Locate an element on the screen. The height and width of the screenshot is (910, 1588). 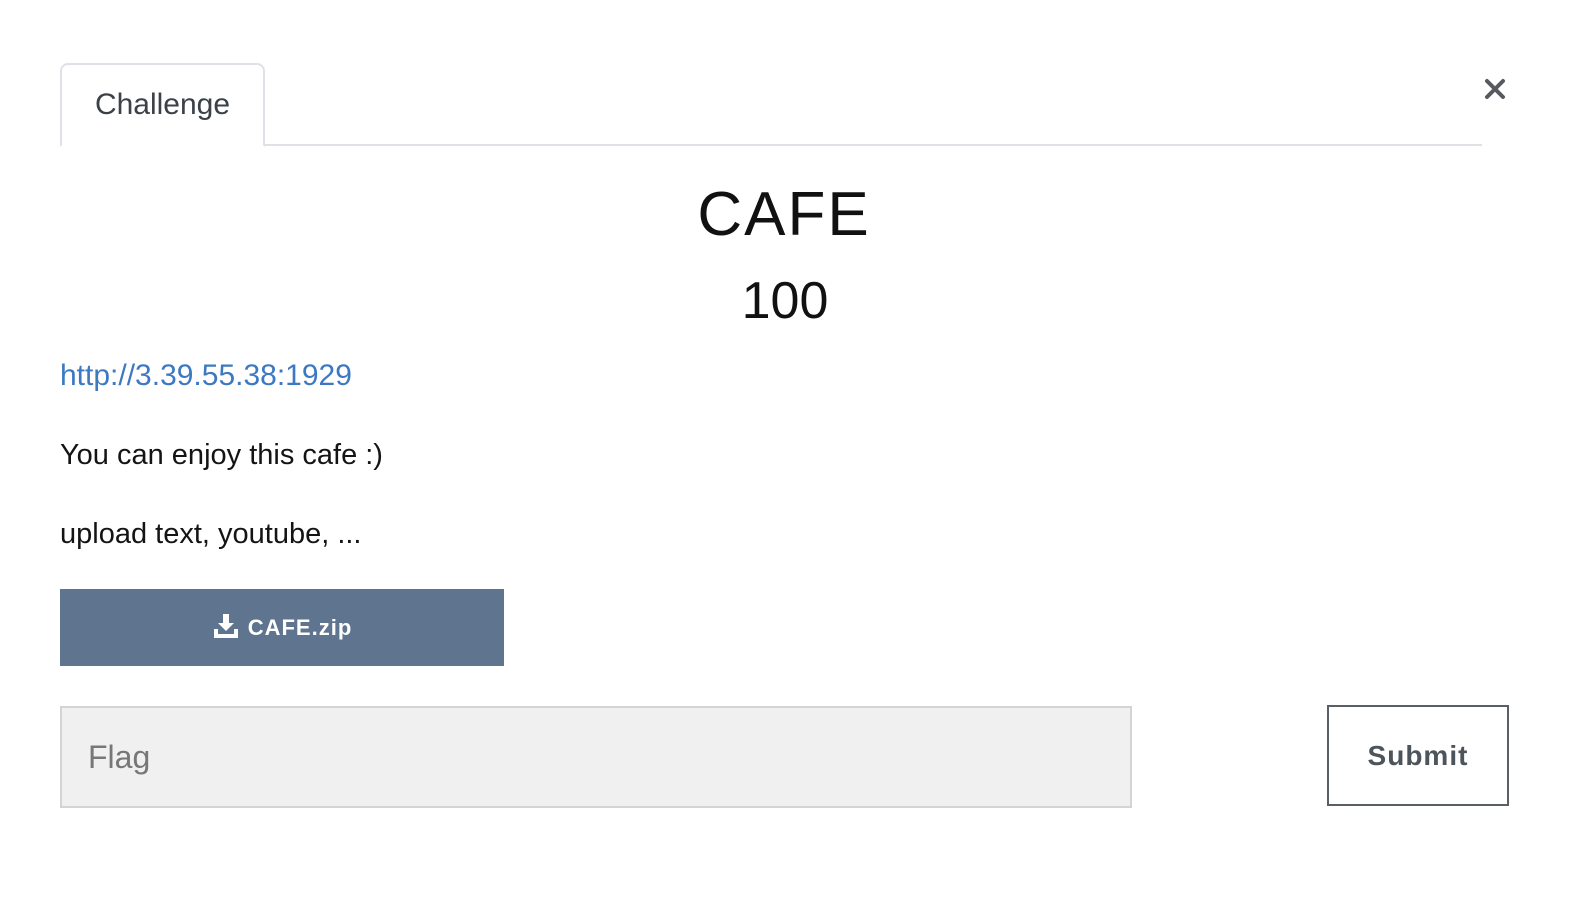
download-icon is located at coordinates (226, 626).